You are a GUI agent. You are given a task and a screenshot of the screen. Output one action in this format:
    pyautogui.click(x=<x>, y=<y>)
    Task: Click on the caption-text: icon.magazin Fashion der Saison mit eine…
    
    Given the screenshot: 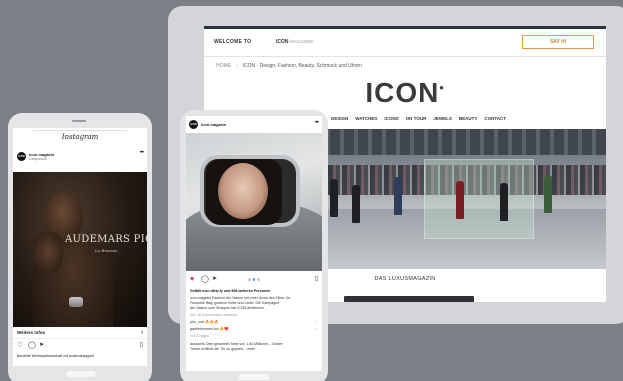 What is the action you would take?
    pyautogui.click(x=240, y=298)
    